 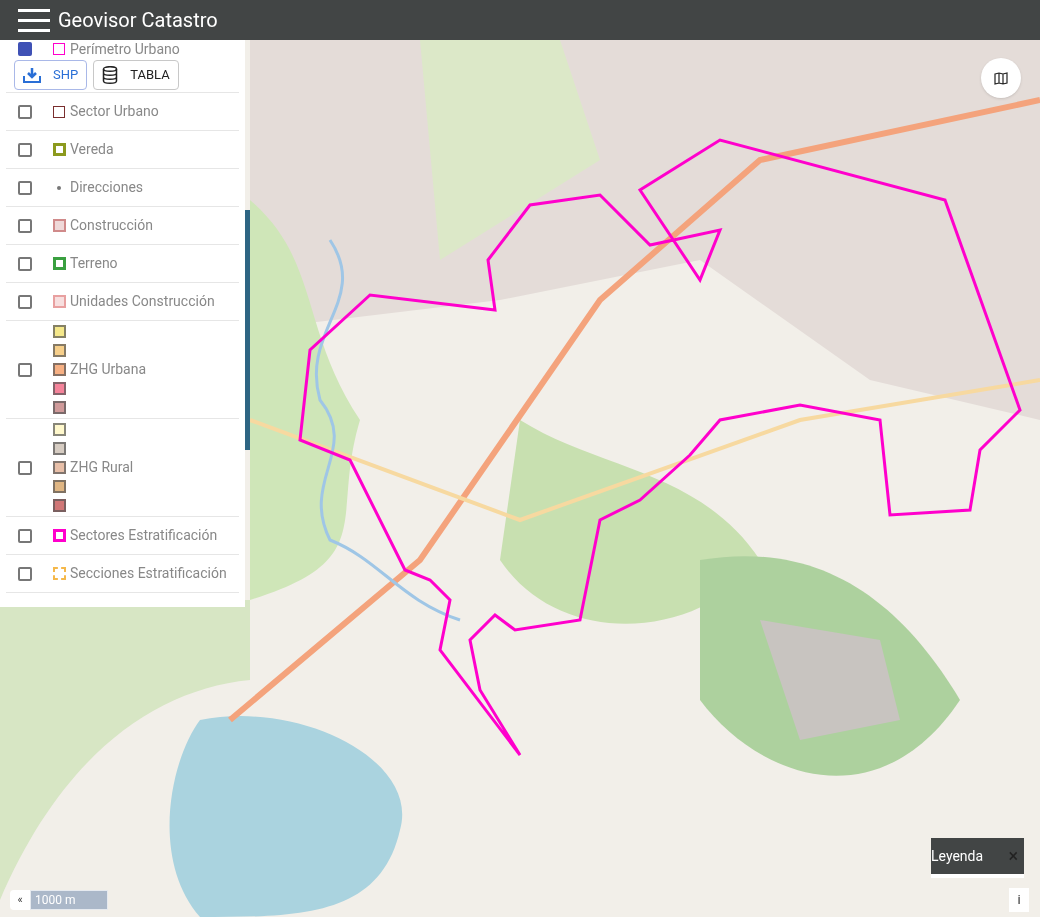 What do you see at coordinates (138, 20) in the screenshot?
I see `app-title: Geovisor Catastro` at bounding box center [138, 20].